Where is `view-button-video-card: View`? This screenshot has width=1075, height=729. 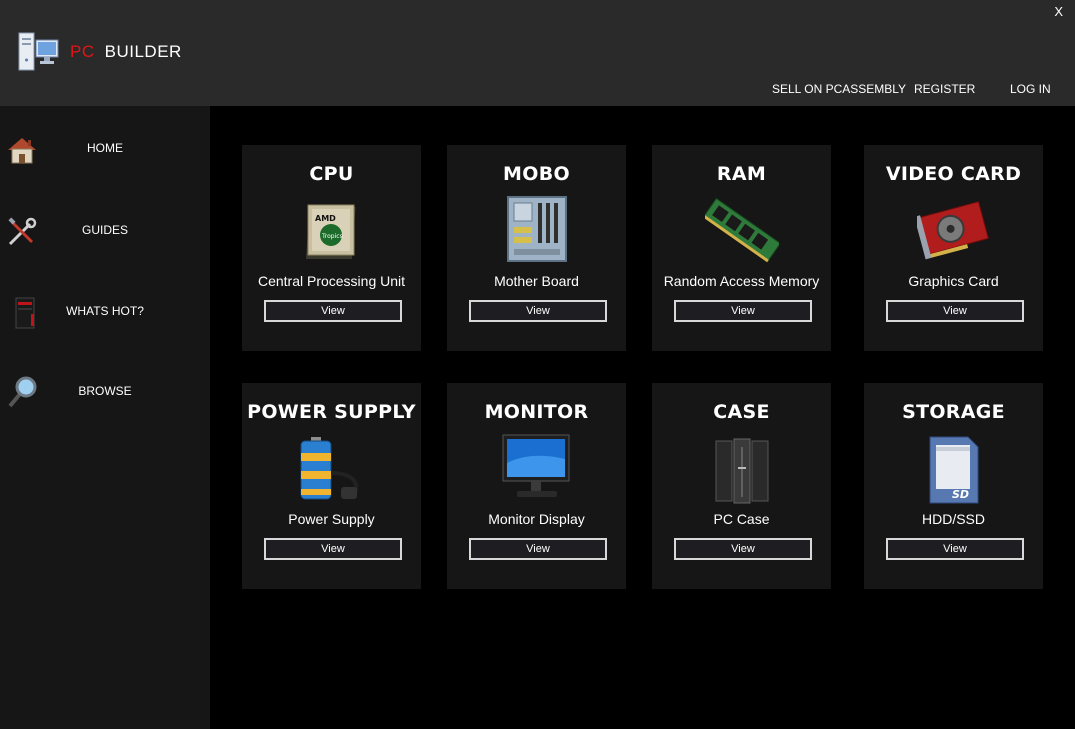
view-button-video-card: View is located at coordinates (955, 311).